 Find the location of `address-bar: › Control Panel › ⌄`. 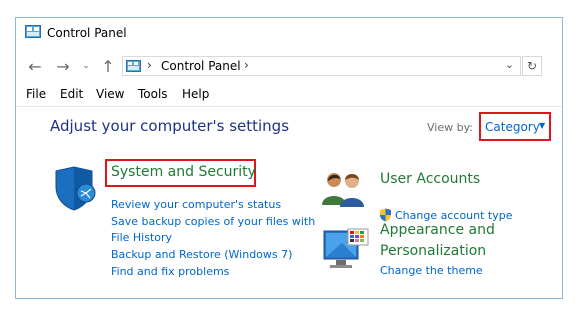

address-bar: › Control Panel › ⌄ is located at coordinates (321, 66).